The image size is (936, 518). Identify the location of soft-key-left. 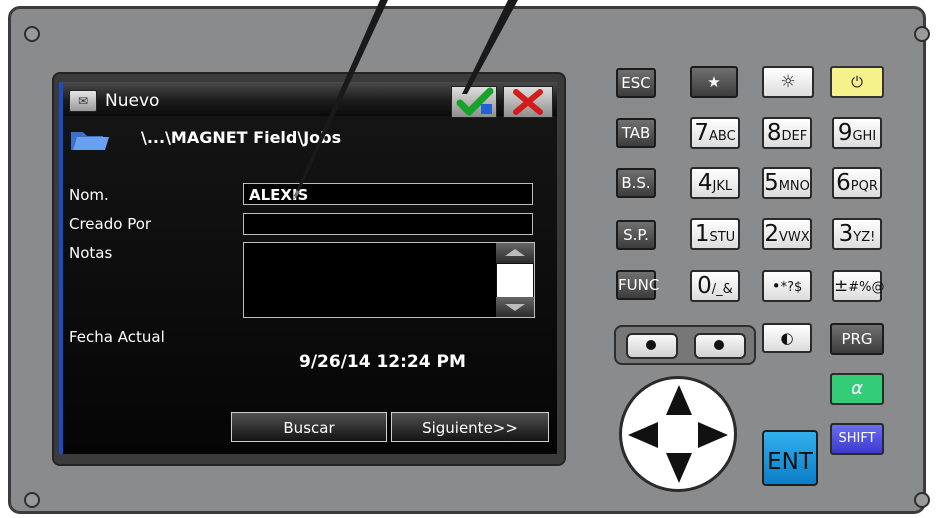
(652, 346).